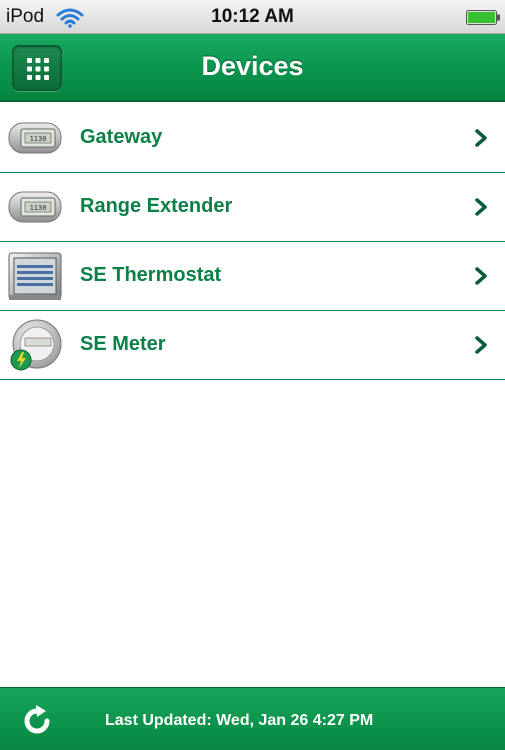  Describe the element at coordinates (252, 207) in the screenshot. I see `device-row-range-extender: 1130 Range Extender` at that location.